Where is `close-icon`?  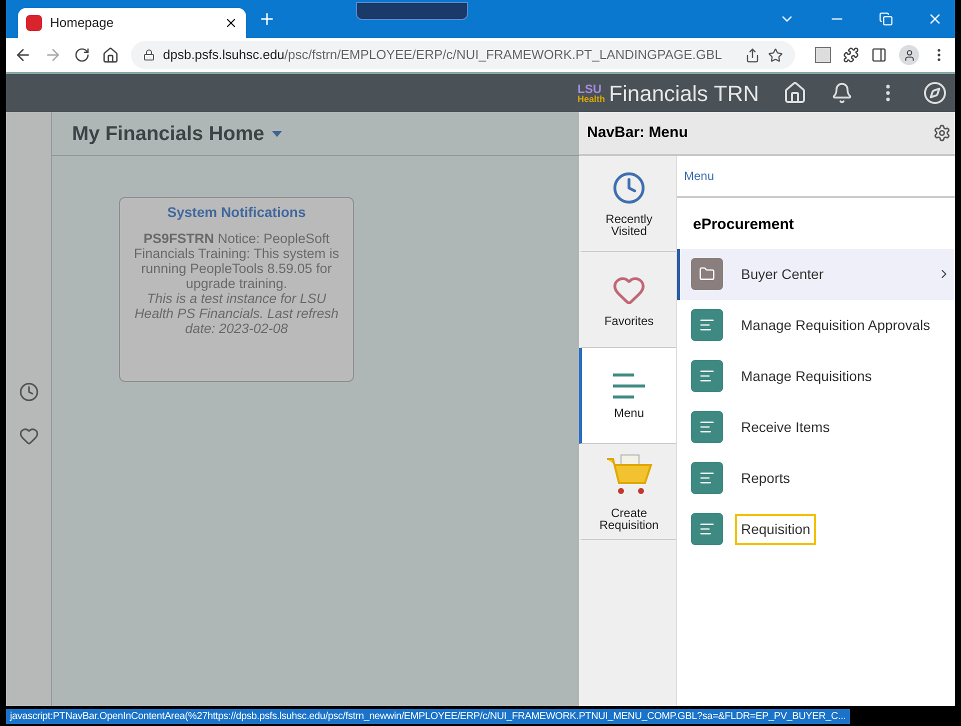
close-icon is located at coordinates (231, 23).